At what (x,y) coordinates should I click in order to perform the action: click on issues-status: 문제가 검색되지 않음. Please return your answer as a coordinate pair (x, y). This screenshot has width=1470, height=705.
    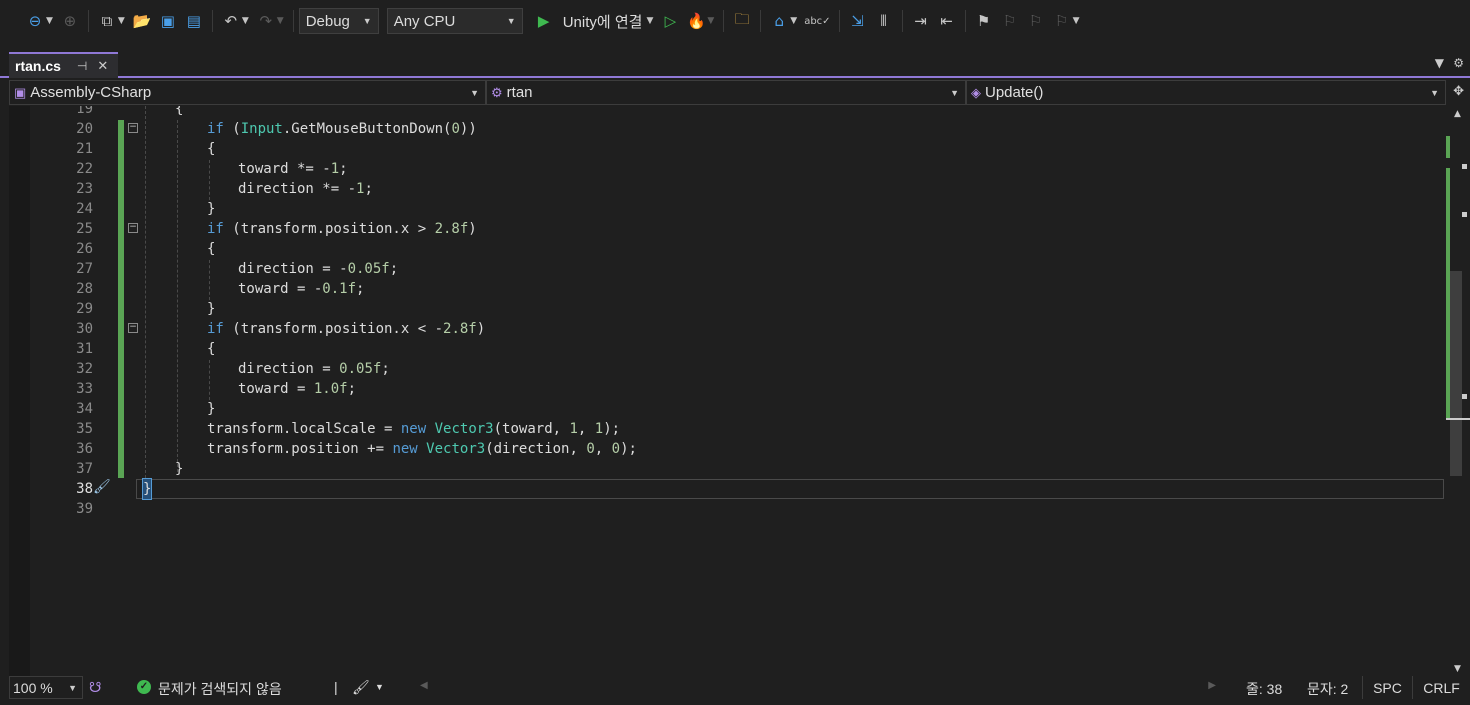
    Looking at the image, I should click on (220, 689).